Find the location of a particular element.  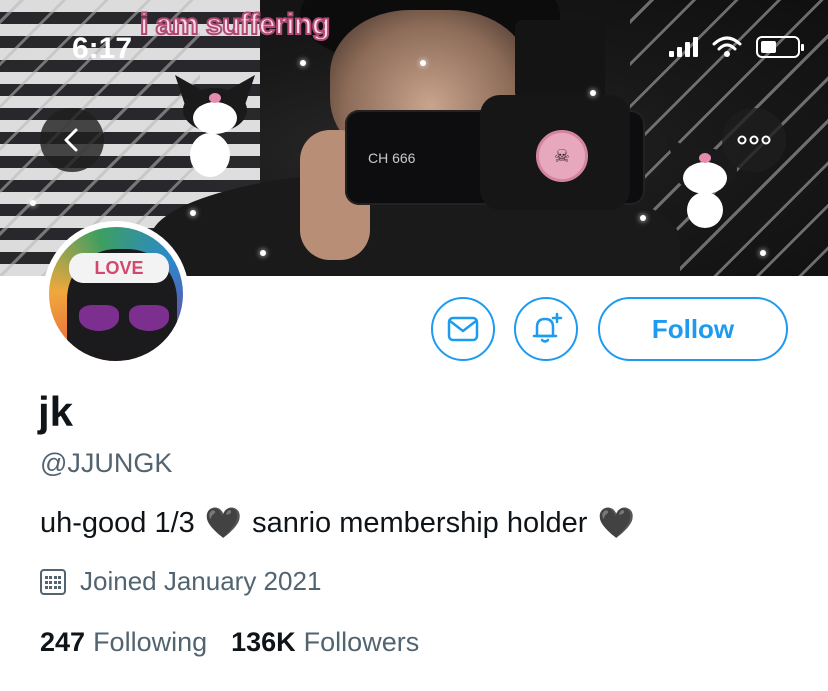

more-dots-icon is located at coordinates (754, 140).